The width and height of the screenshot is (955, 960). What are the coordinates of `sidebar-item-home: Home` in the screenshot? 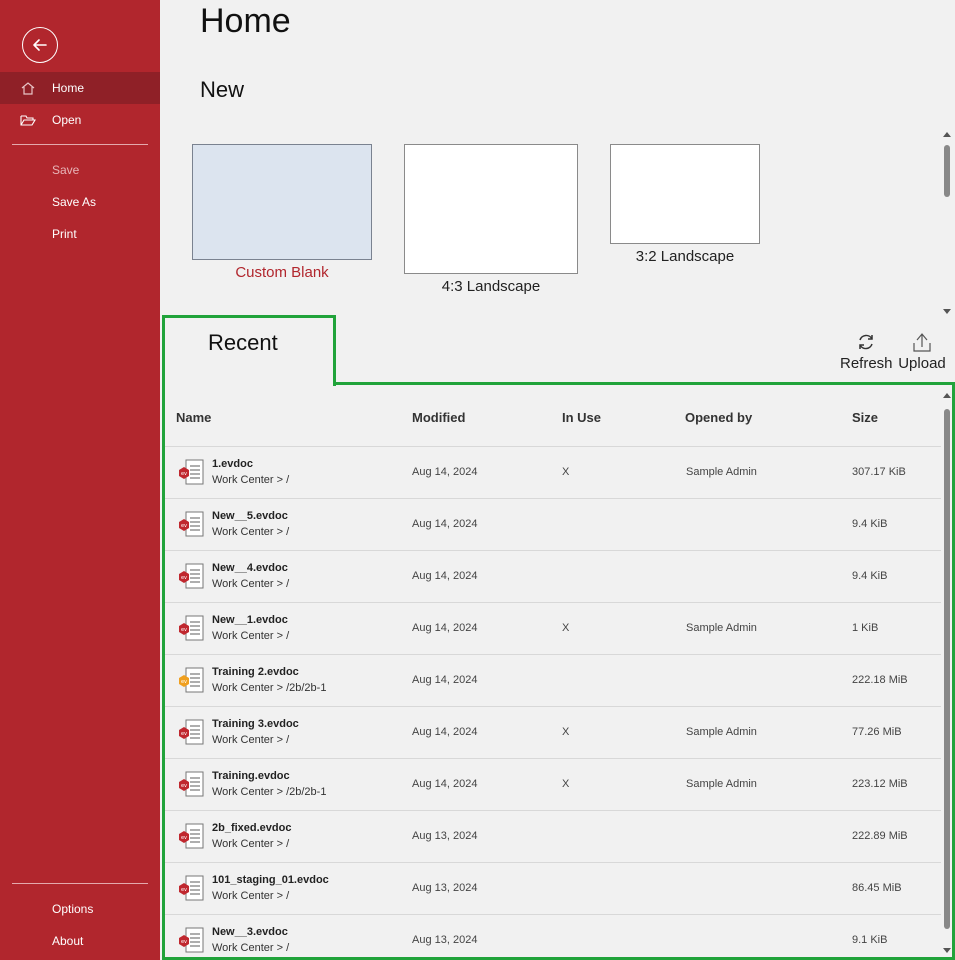 It's located at (80, 88).